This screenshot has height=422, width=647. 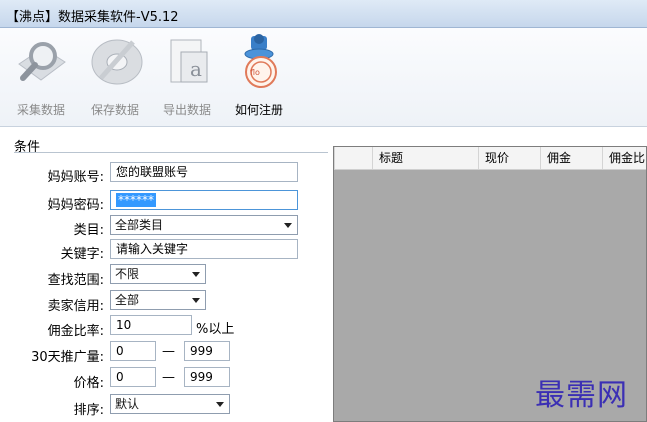 I want to click on collect-data-label: 采集数据, so click(x=40, y=110).